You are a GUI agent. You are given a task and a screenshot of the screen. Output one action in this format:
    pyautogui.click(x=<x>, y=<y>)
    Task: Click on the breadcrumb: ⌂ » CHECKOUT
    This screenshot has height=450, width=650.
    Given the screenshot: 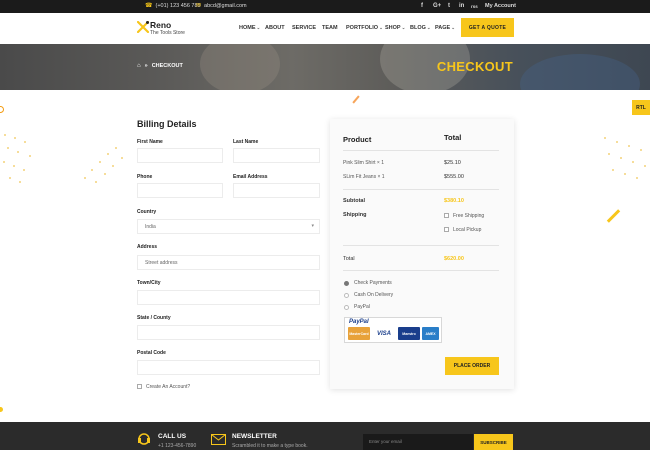 What is the action you would take?
    pyautogui.click(x=160, y=66)
    